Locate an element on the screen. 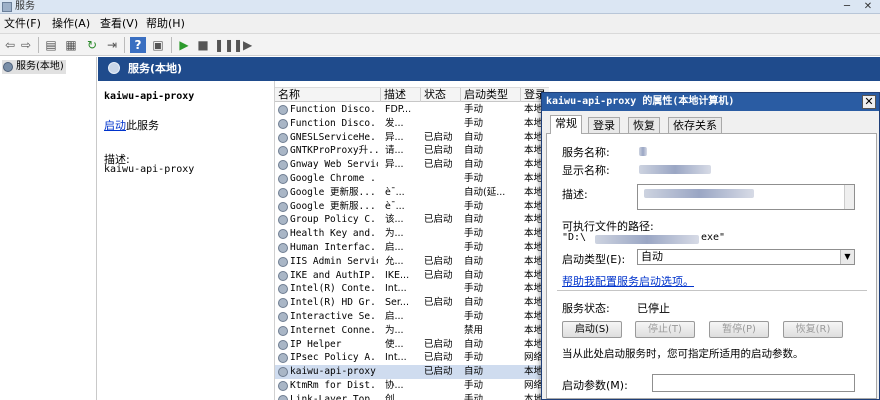  menu-view: 查看(V) is located at coordinates (119, 24).